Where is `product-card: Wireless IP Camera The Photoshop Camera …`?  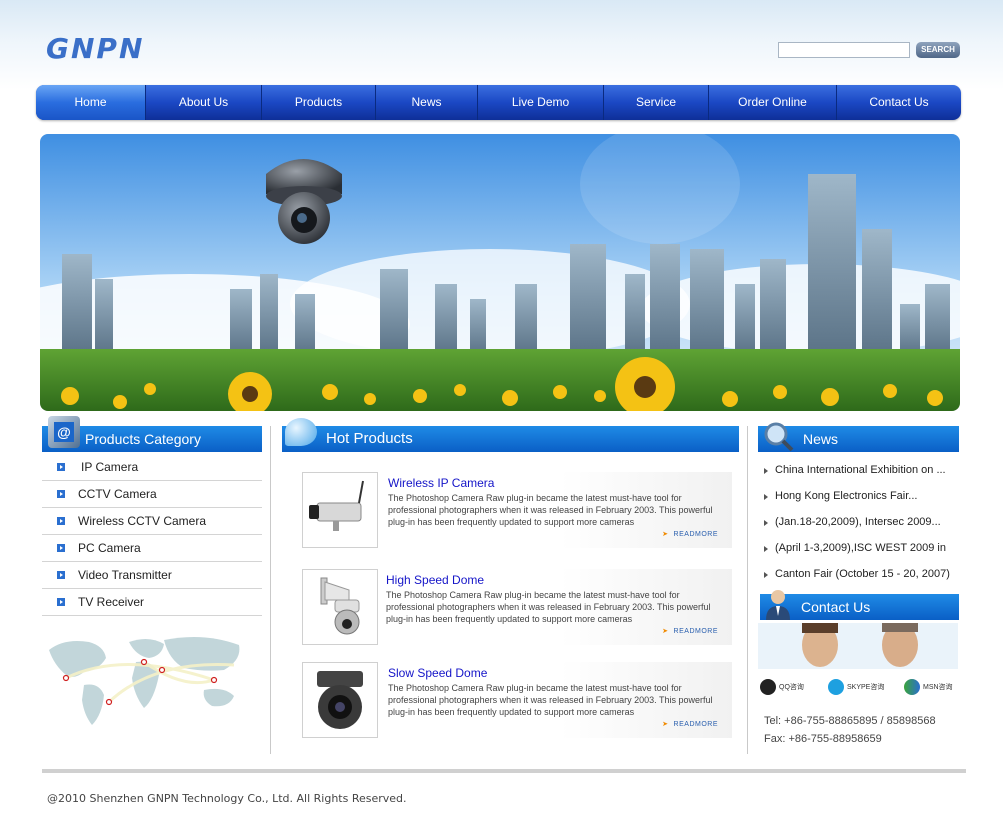
product-card: Wireless IP Camera The Photoshop Camera … is located at coordinates (517, 510).